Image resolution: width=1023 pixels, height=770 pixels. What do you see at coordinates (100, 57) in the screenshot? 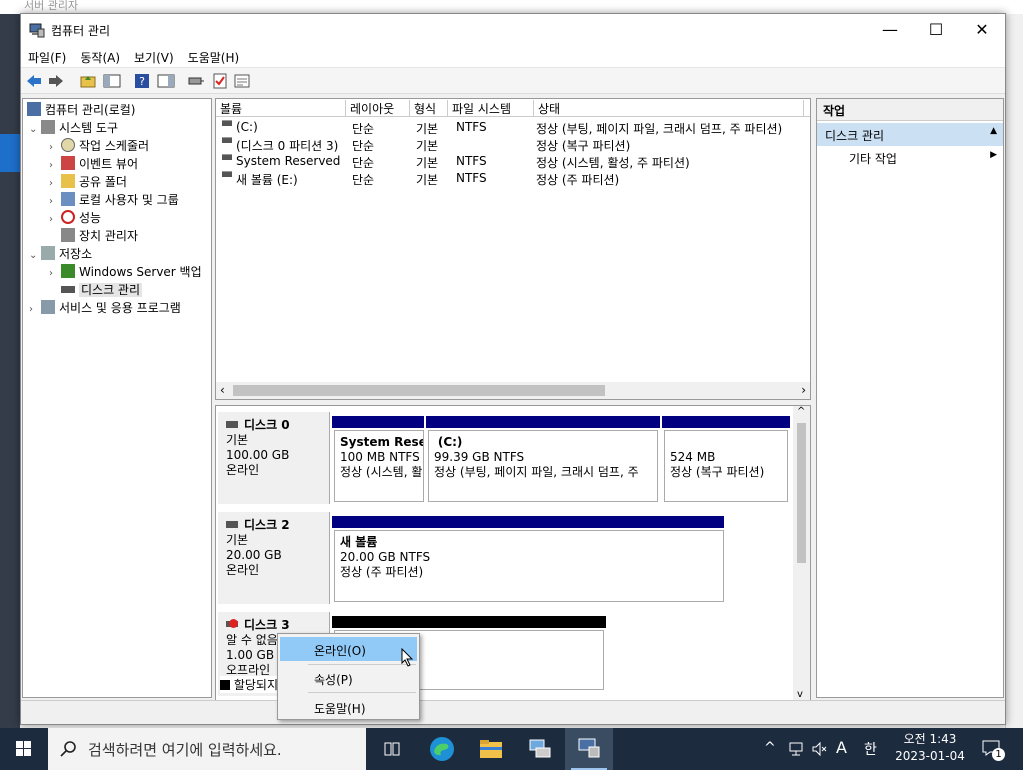
I see `menu-action: 동작(A)` at bounding box center [100, 57].